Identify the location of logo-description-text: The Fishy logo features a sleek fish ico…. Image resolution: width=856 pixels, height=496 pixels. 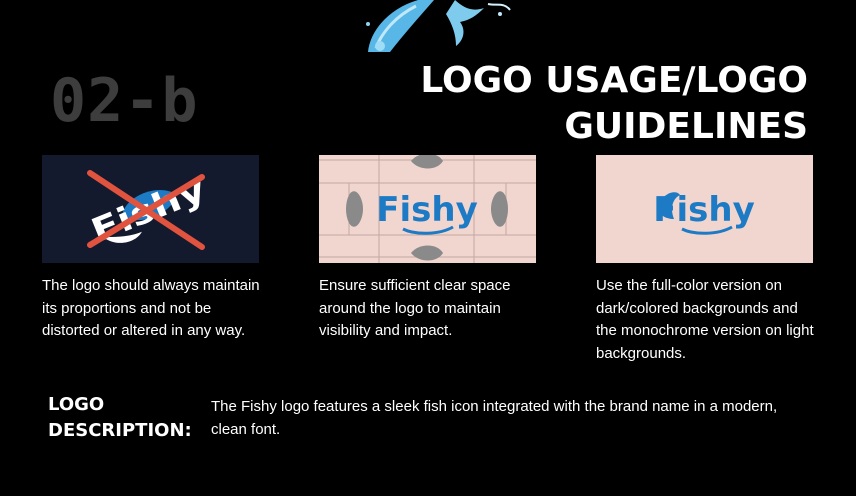
(494, 418).